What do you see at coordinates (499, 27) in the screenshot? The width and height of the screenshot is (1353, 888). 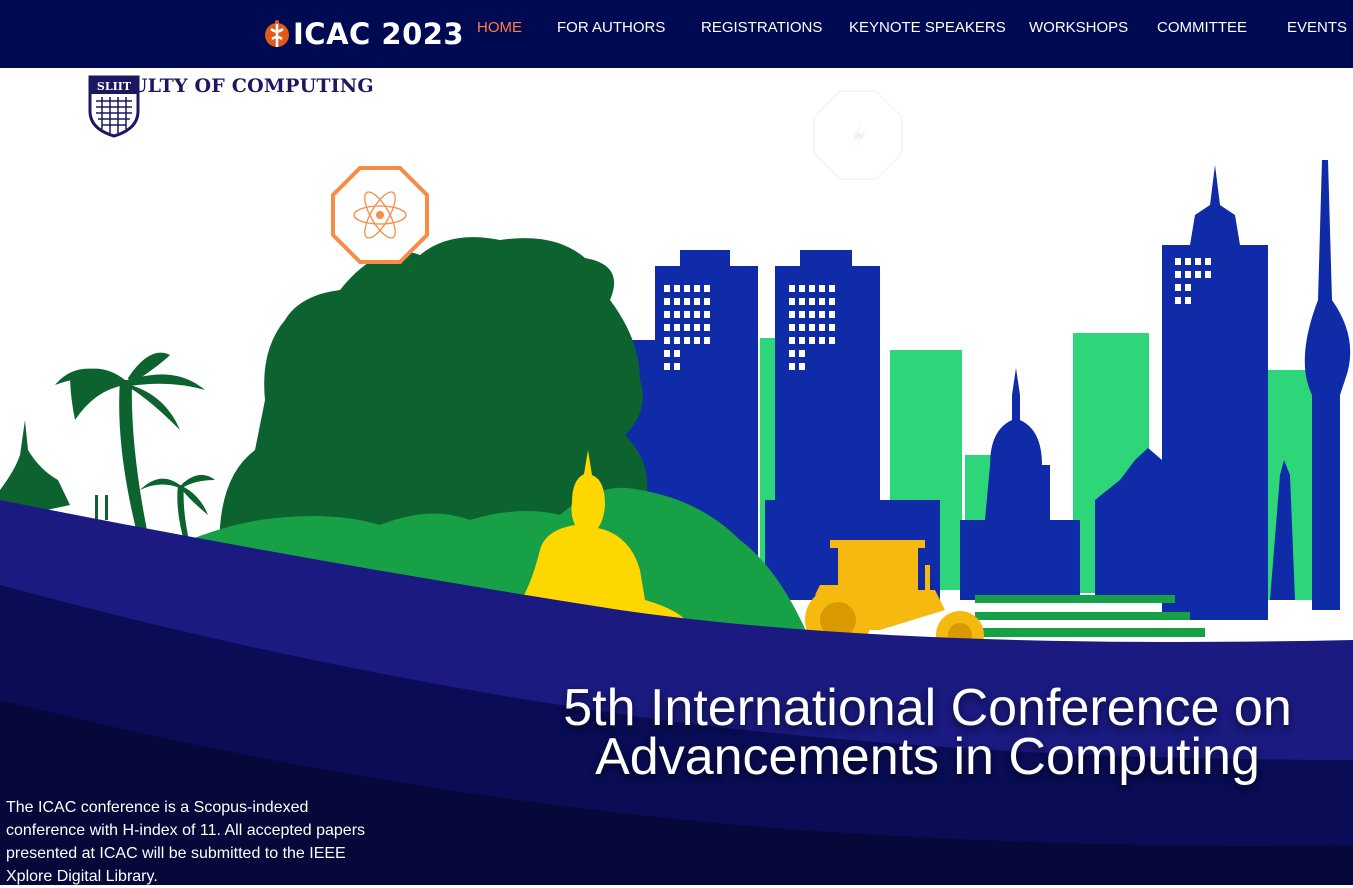 I see `nav-home: HOME` at bounding box center [499, 27].